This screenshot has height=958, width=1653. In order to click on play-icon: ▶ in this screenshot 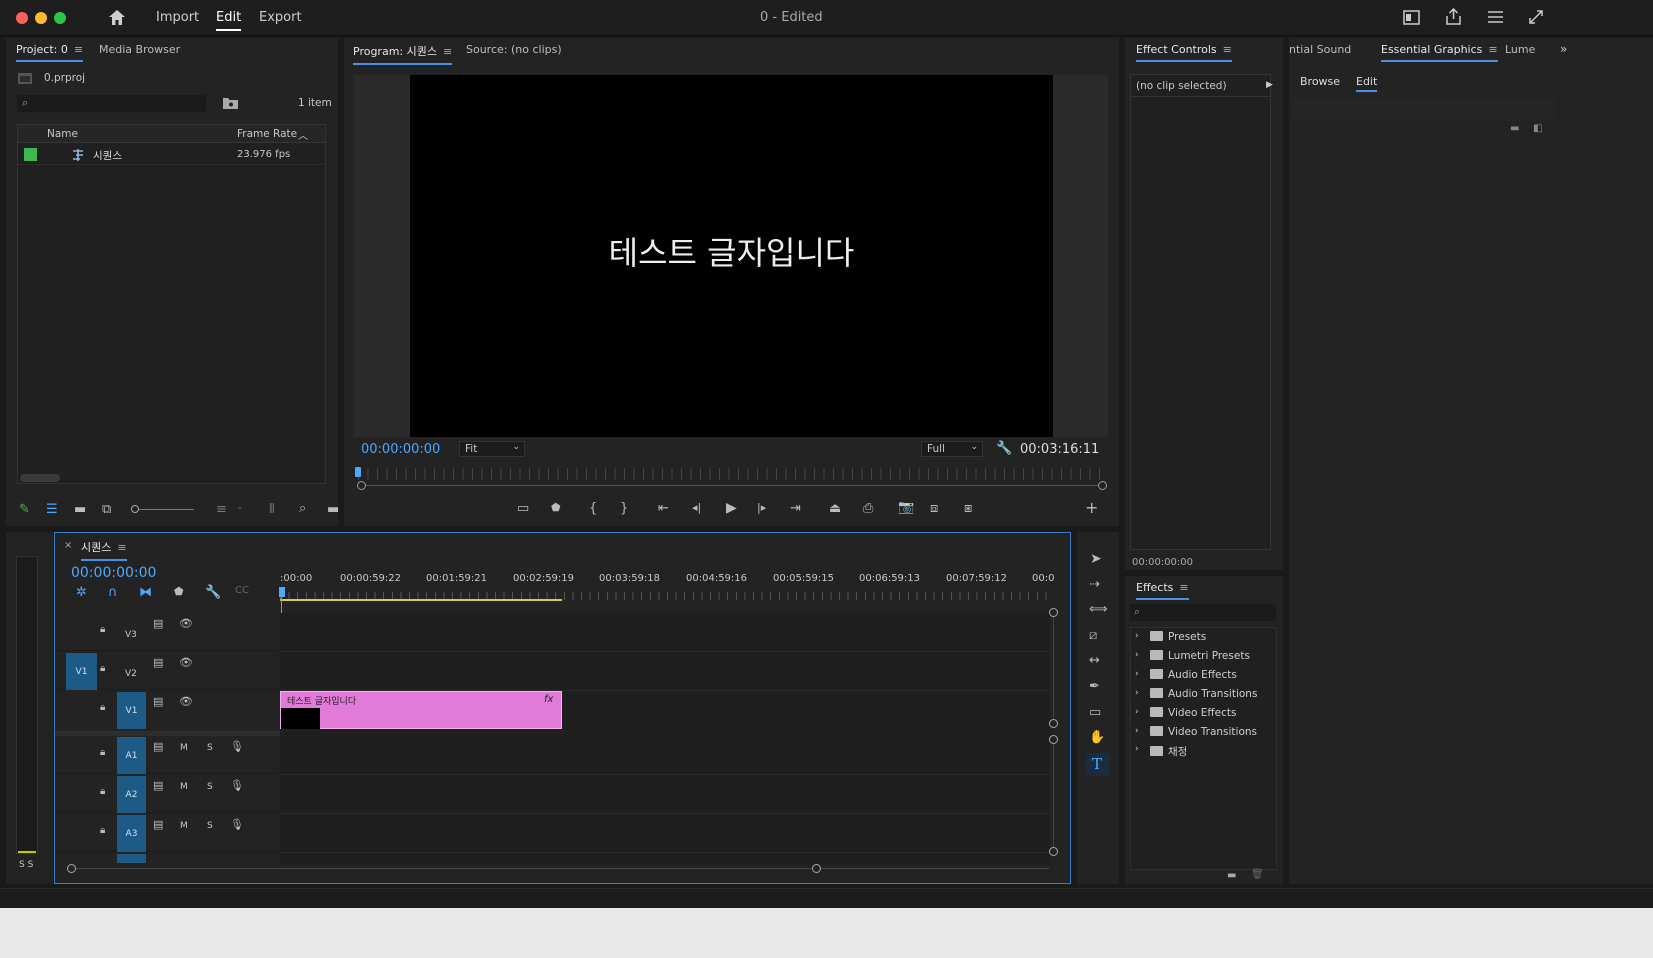, I will do `click(731, 508)`.